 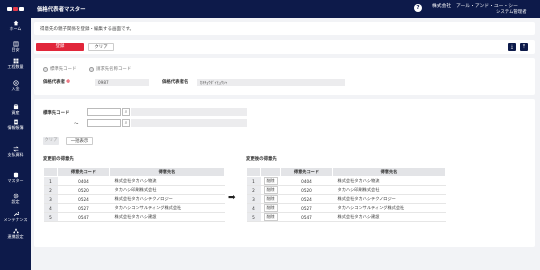 I want to click on help-icon: ?, so click(x=418, y=8).